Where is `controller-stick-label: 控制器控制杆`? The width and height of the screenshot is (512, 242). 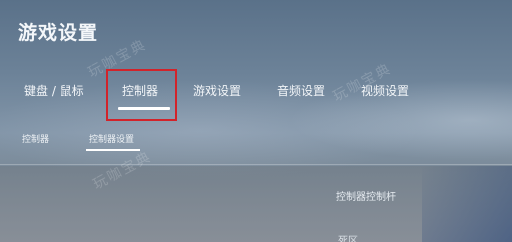 controller-stick-label: 控制器控制杆 is located at coordinates (366, 197).